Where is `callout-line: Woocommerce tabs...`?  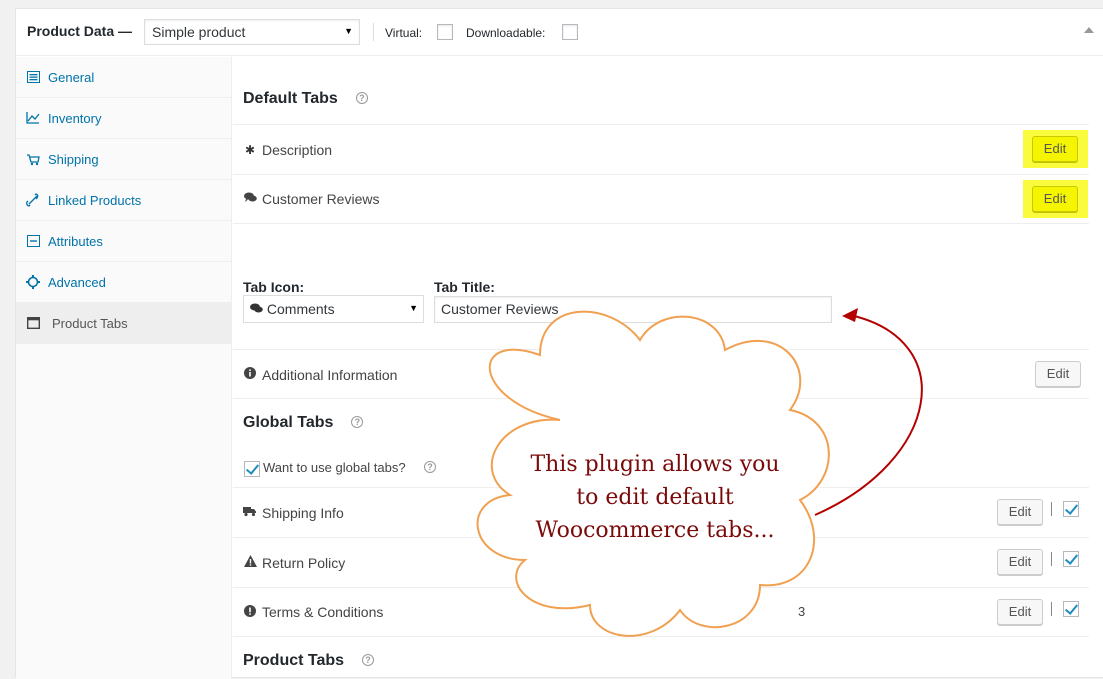
callout-line: Woocommerce tabs... is located at coordinates (655, 530).